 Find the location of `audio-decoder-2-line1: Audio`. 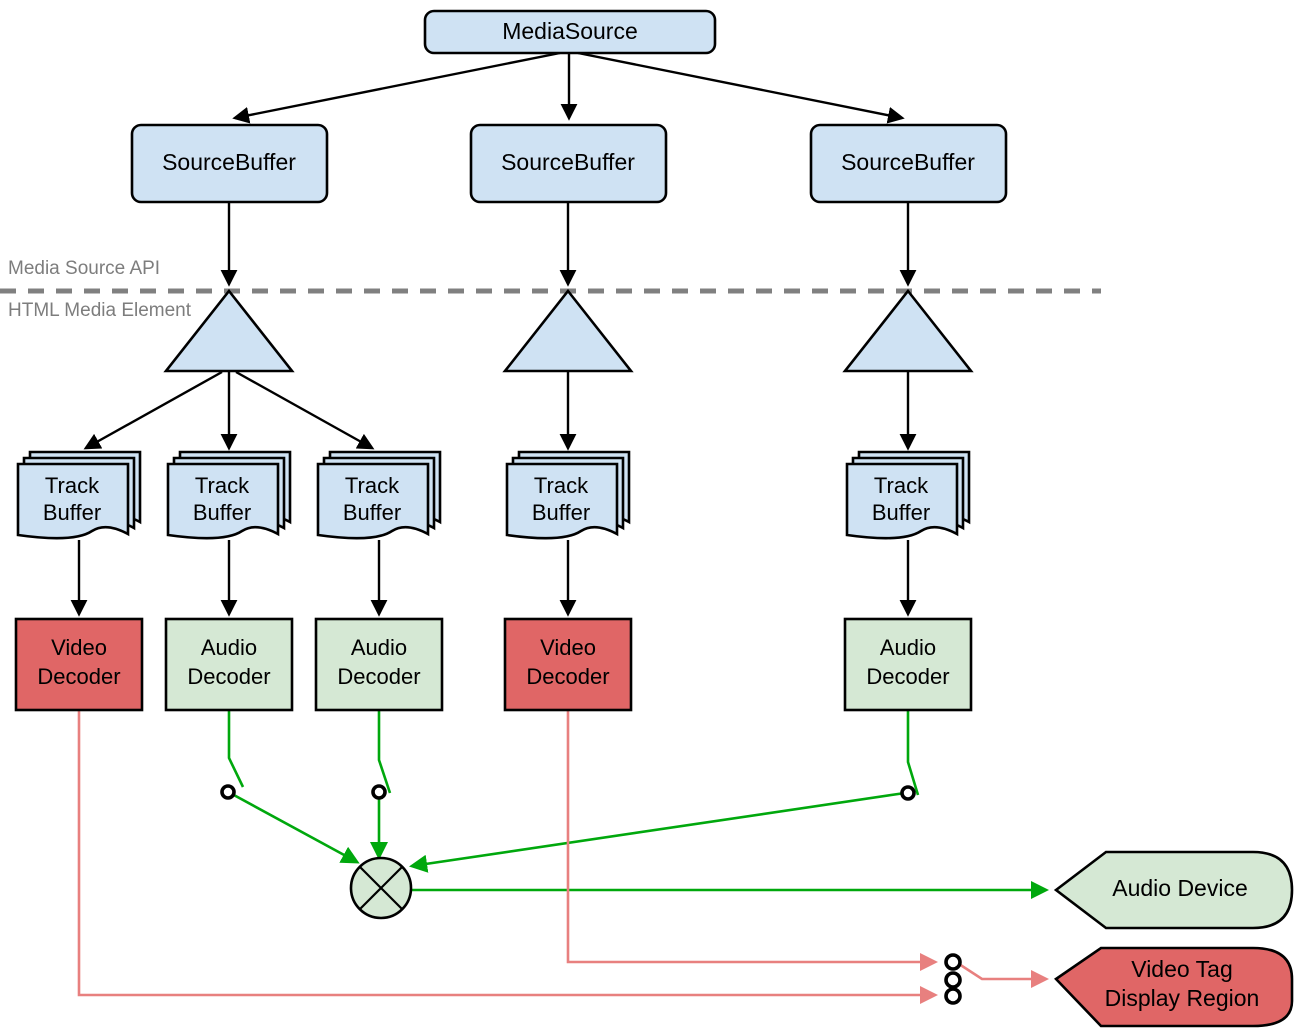

audio-decoder-2-line1: Audio is located at coordinates (229, 647).